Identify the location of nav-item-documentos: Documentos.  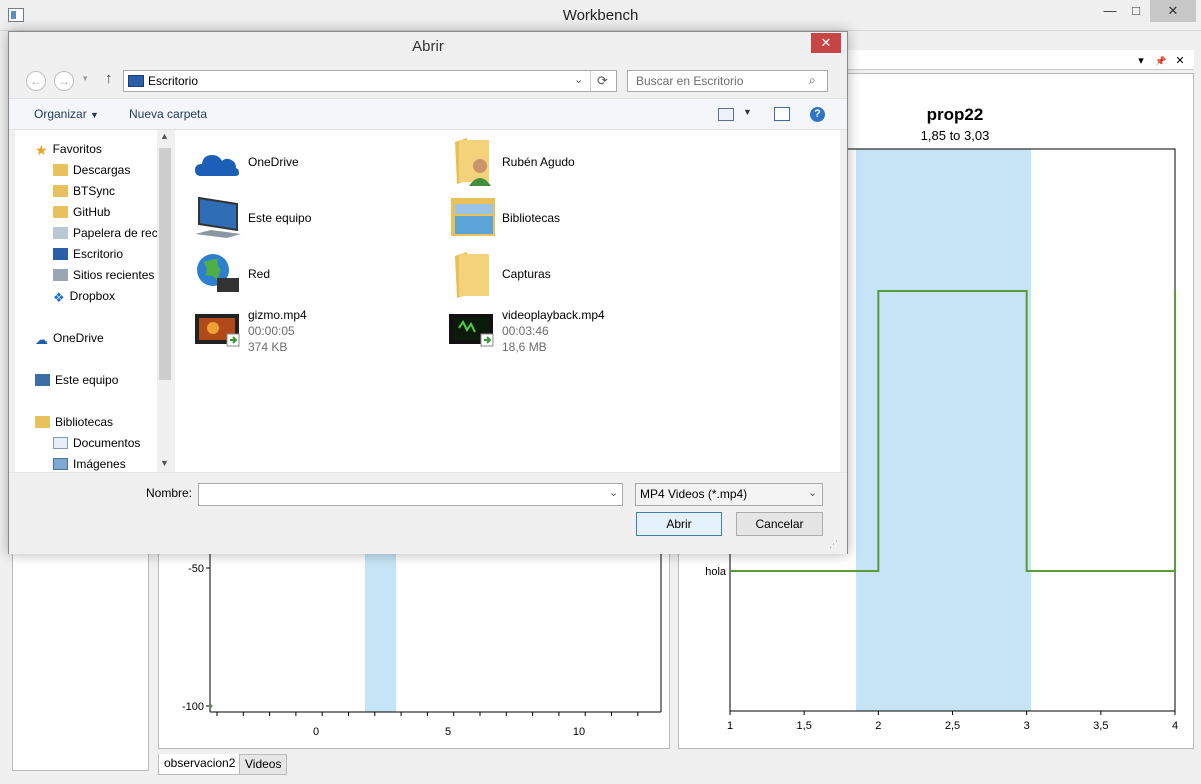
(96, 443).